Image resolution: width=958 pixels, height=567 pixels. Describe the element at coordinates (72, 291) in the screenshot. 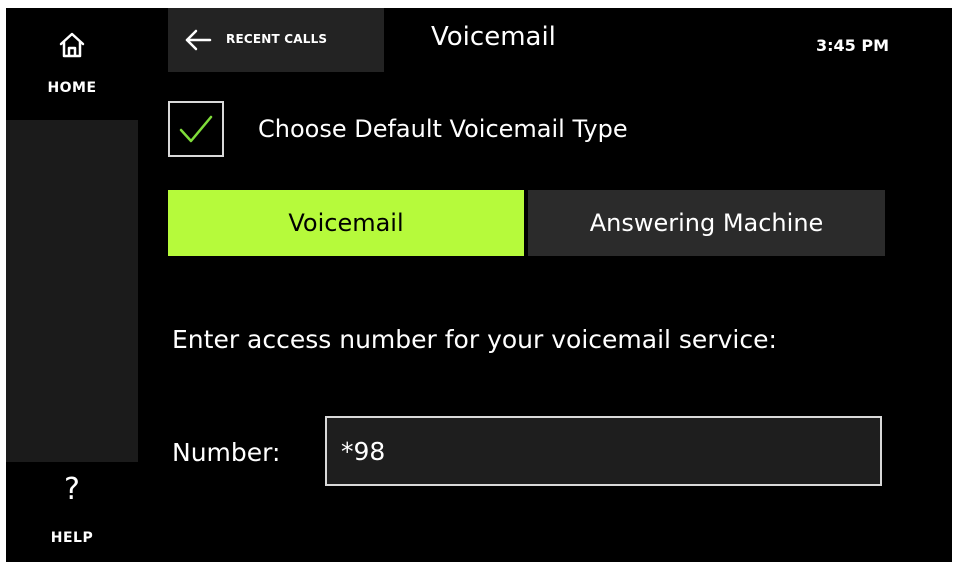

I see `sidebar-filler` at that location.